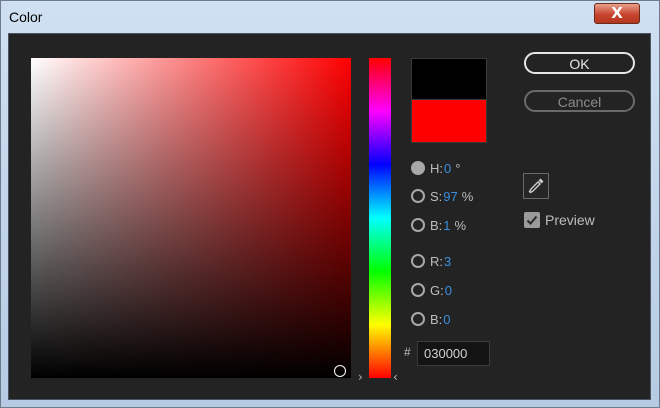 This screenshot has height=408, width=660. What do you see at coordinates (437, 290) in the screenshot?
I see `green-label: G:` at bounding box center [437, 290].